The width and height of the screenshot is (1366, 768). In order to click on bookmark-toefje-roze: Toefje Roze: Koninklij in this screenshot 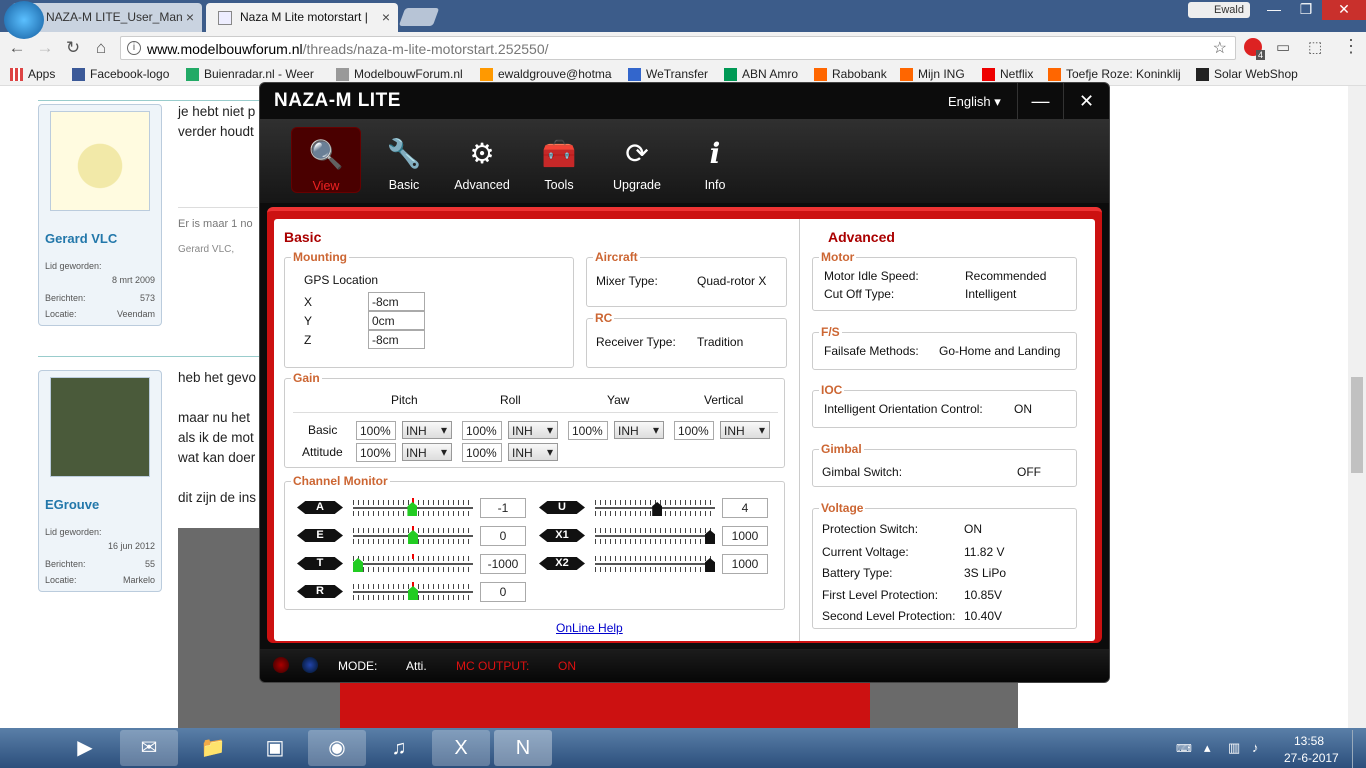, I will do `click(1115, 74)`.